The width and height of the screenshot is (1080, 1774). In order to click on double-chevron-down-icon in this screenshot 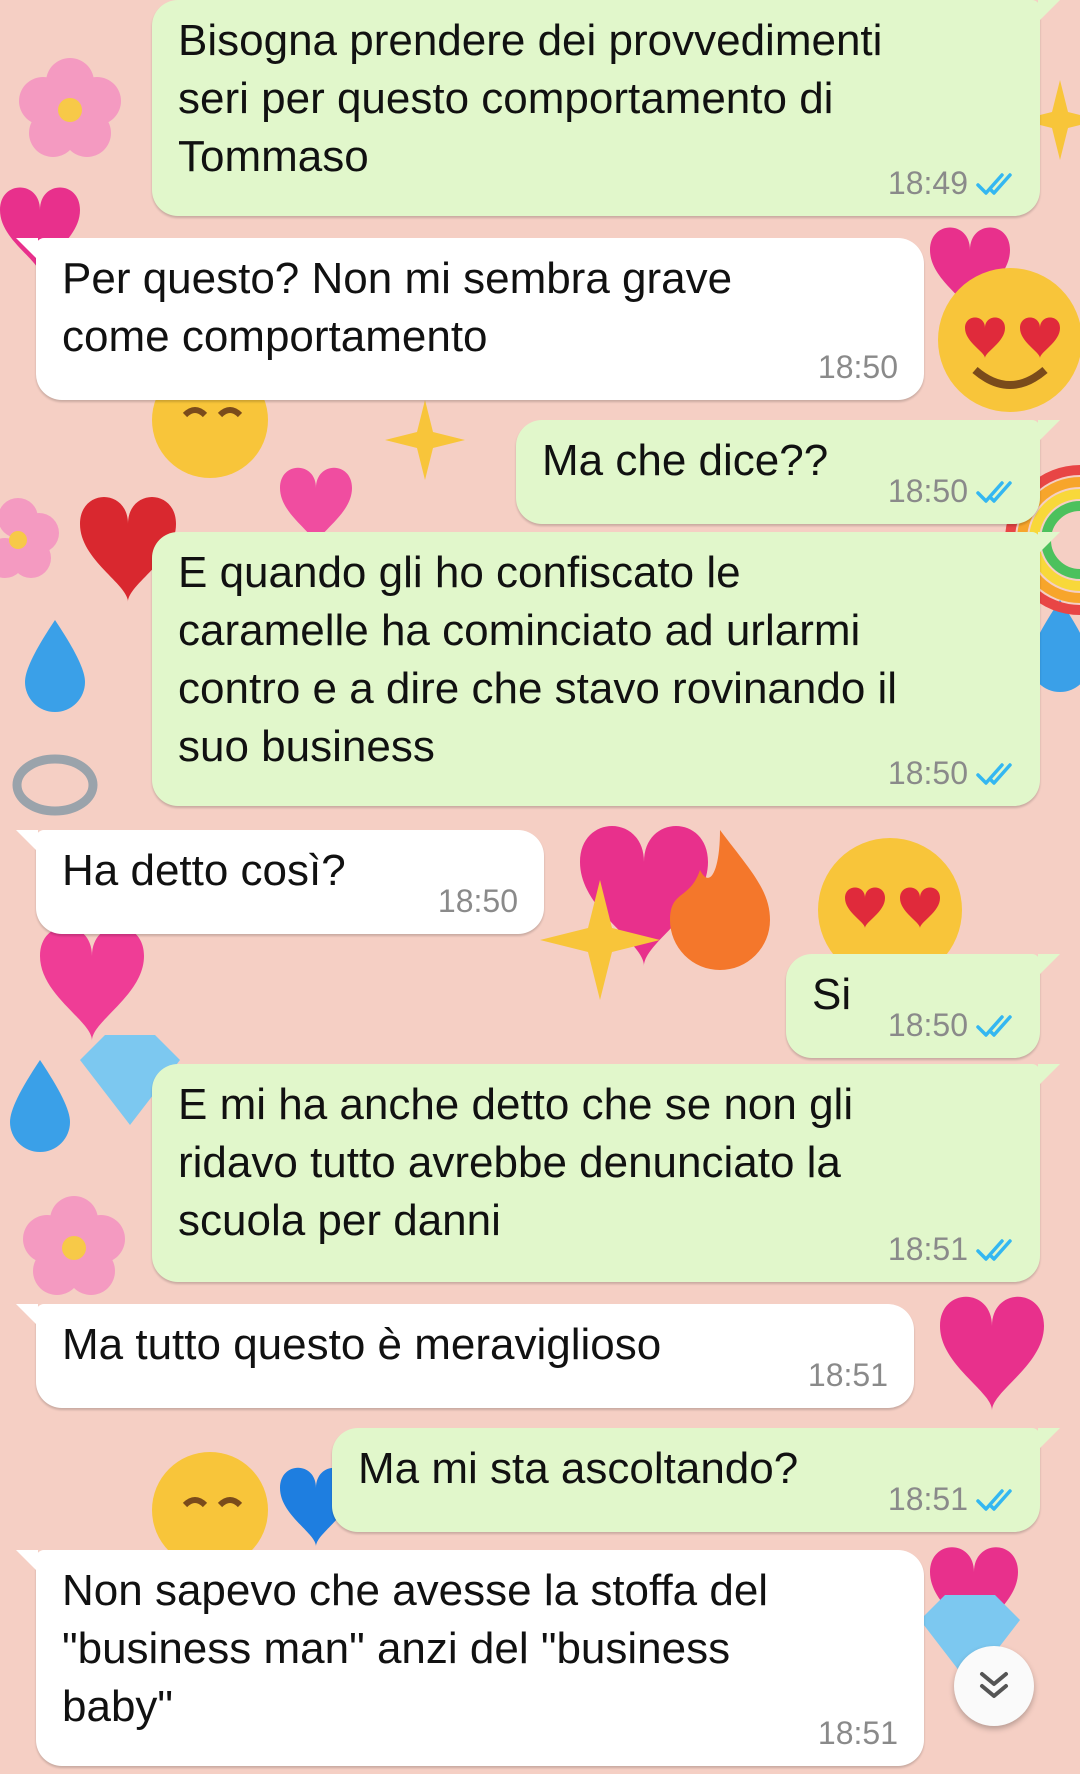, I will do `click(994, 1685)`.